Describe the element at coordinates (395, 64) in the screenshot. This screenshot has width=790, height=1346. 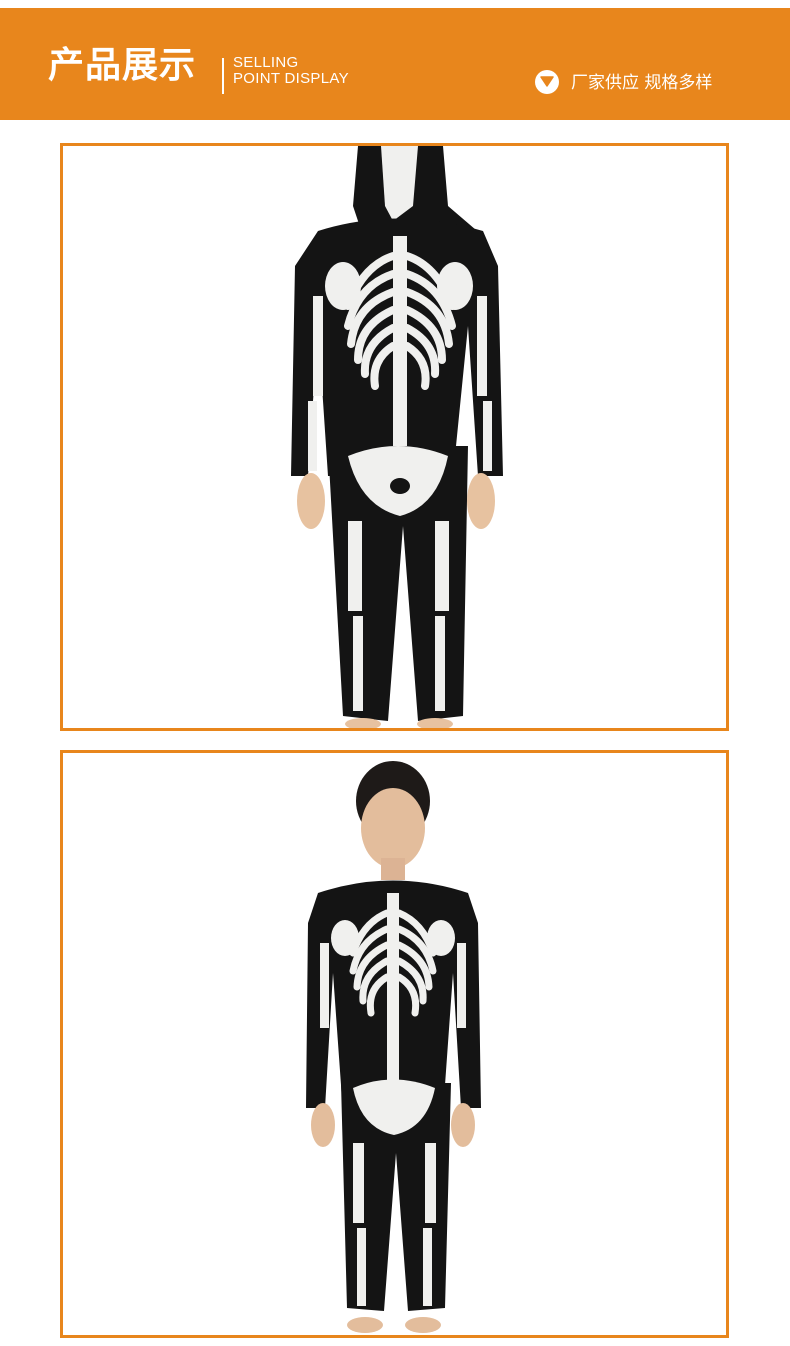
I see `header-banner: 产品展示 SELLING POINT DISPLAY 厂家供应 规格多样` at that location.